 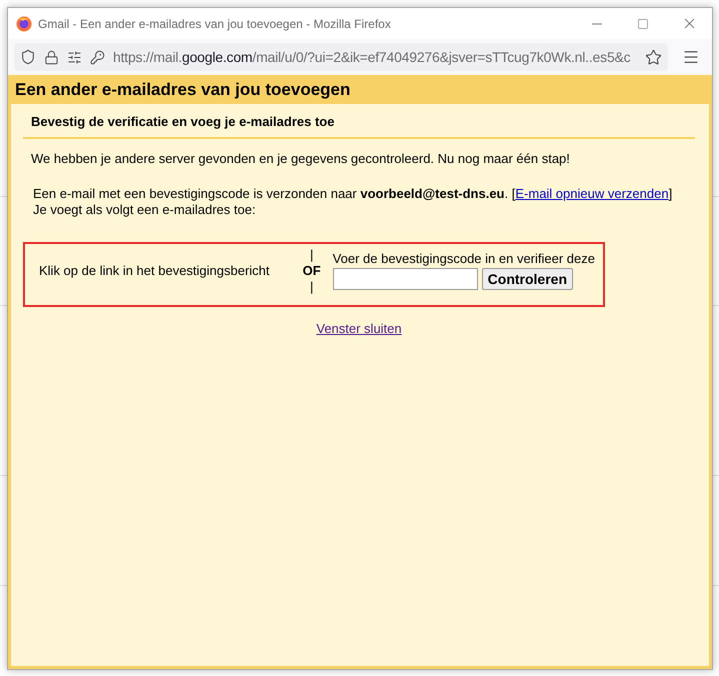 What do you see at coordinates (691, 57) in the screenshot?
I see `menu-icon` at bounding box center [691, 57].